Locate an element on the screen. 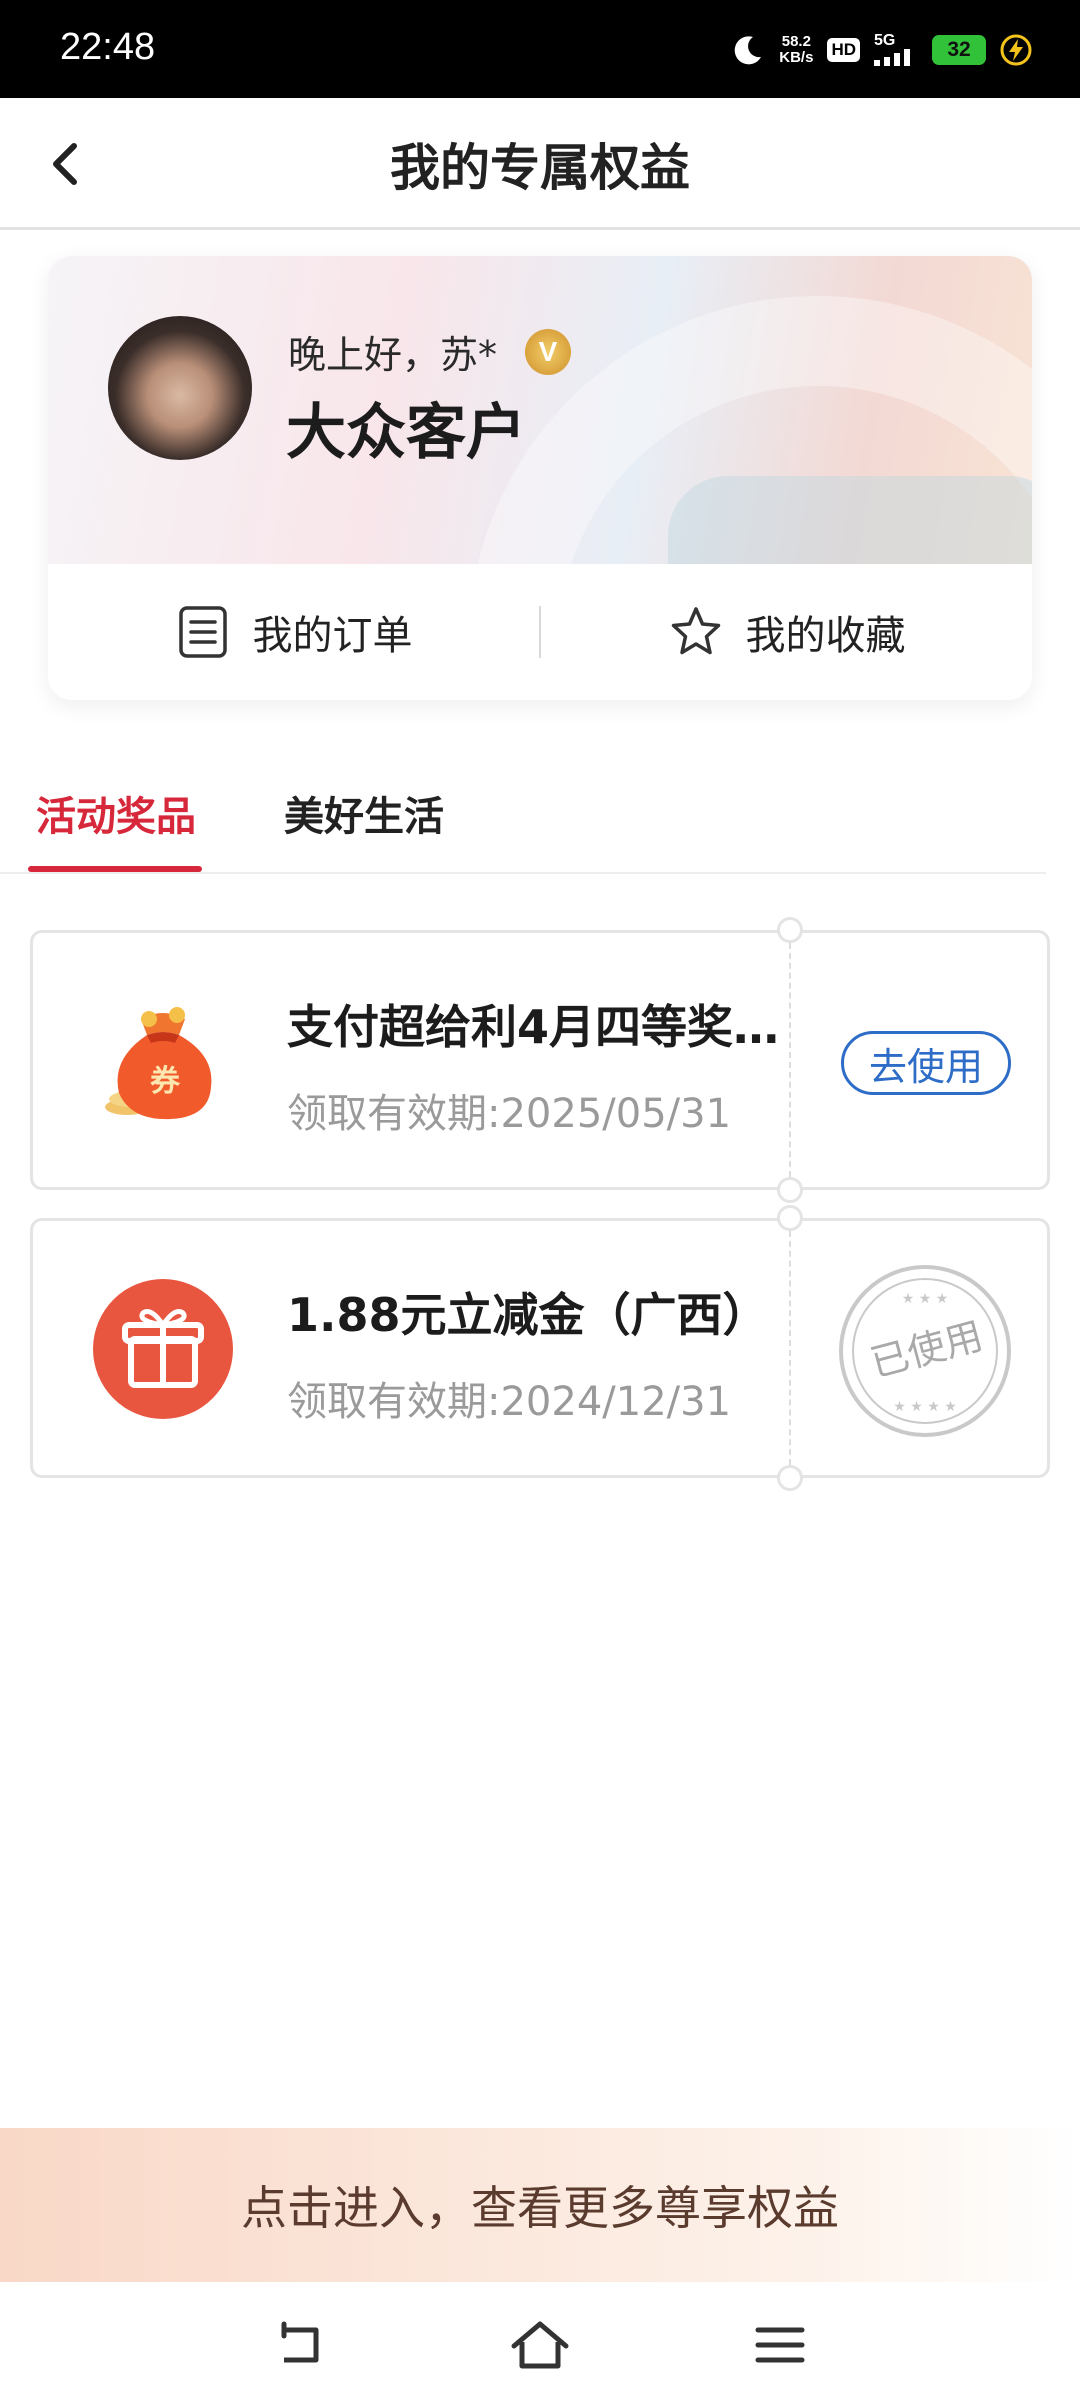 The height and width of the screenshot is (2408, 1080). net-speed-value: 58.2 is located at coordinates (796, 41).